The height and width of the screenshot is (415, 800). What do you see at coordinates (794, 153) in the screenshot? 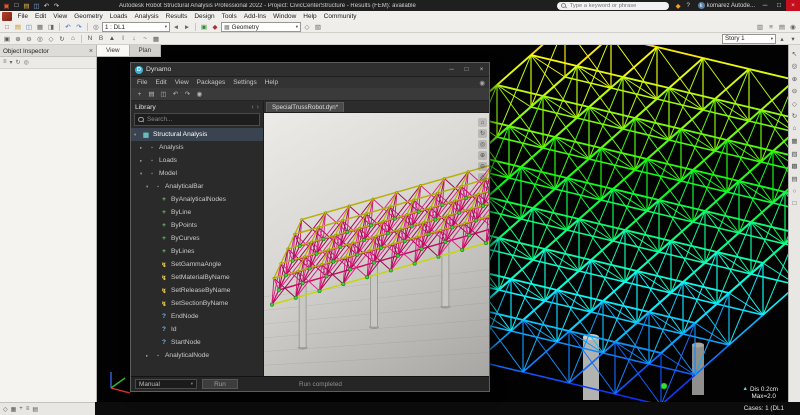
I see `wireframe-icon: ▧` at bounding box center [794, 153].